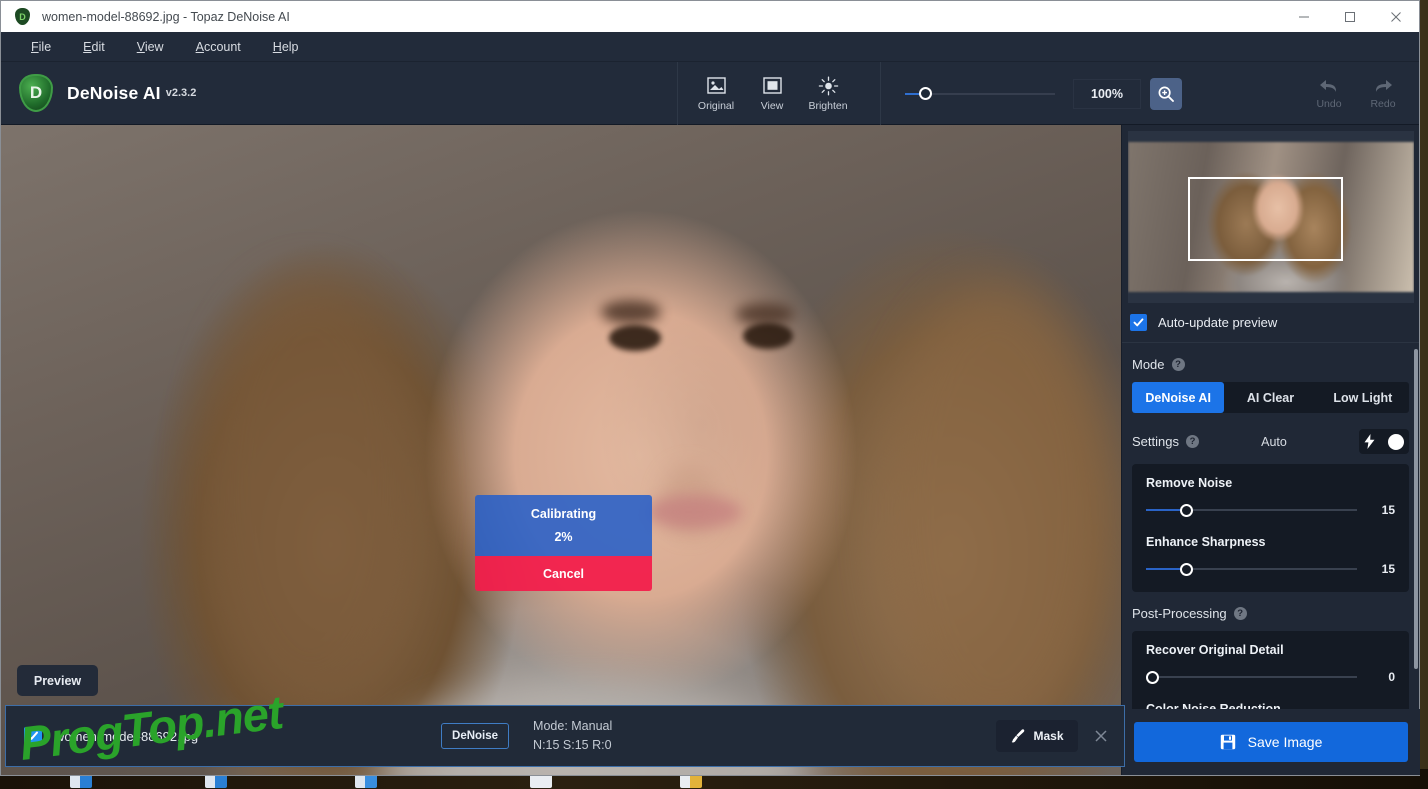 The width and height of the screenshot is (1428, 789). I want to click on settings-title: Settings, so click(1155, 441).